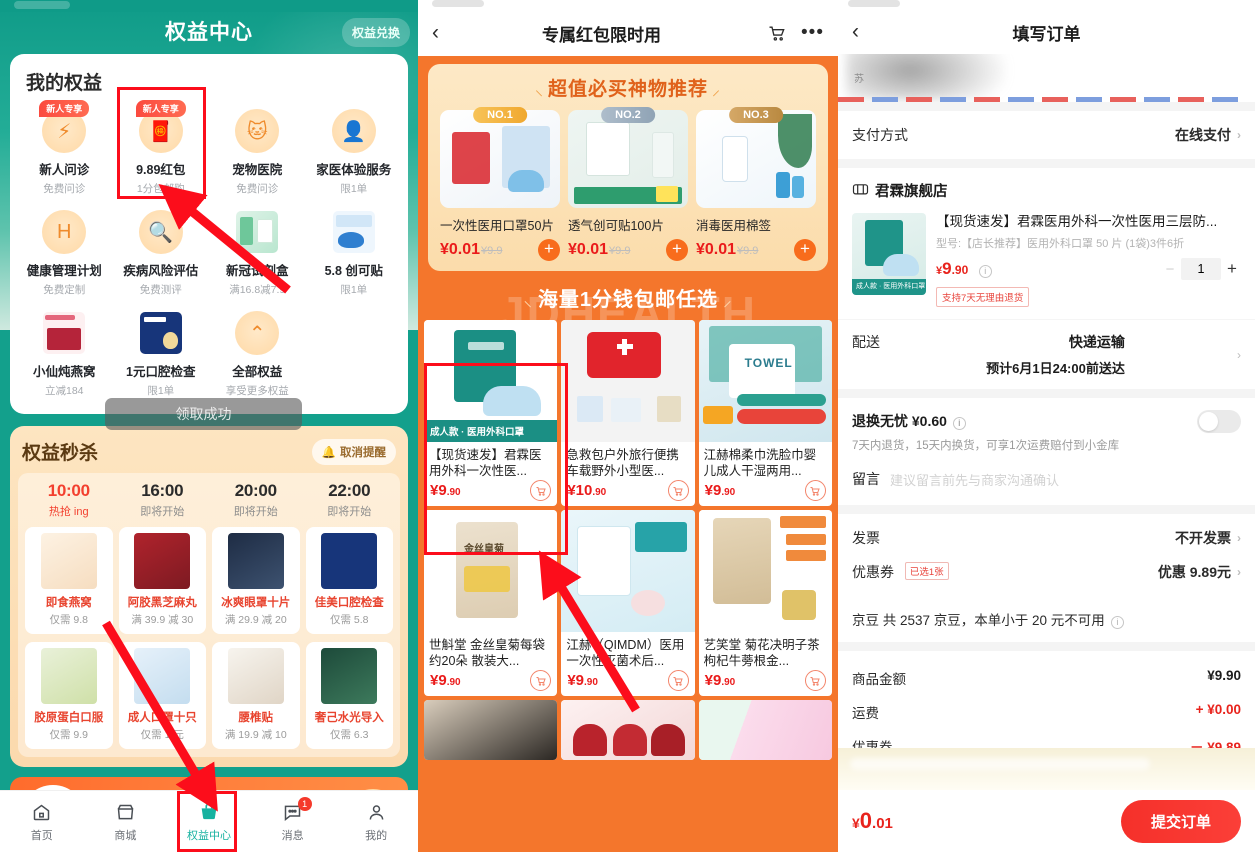 Image resolution: width=1255 pixels, height=852 pixels. Describe the element at coordinates (1046, 135) in the screenshot. I see `payment-method-row: 支付方式 在线支付 ›` at that location.